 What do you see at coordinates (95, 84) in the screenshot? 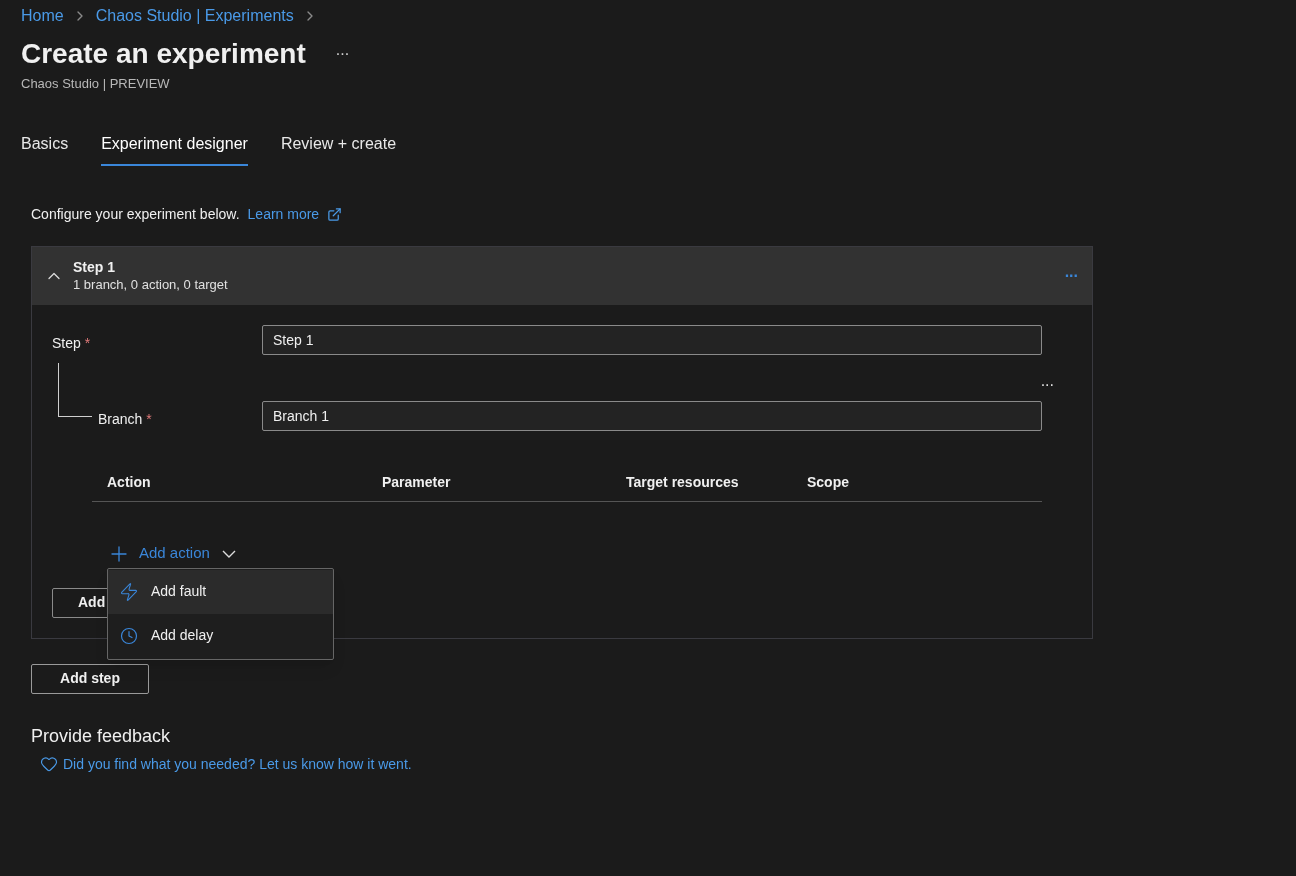
I see `page-subtitle: Chaos Studio | PREVIEW` at bounding box center [95, 84].